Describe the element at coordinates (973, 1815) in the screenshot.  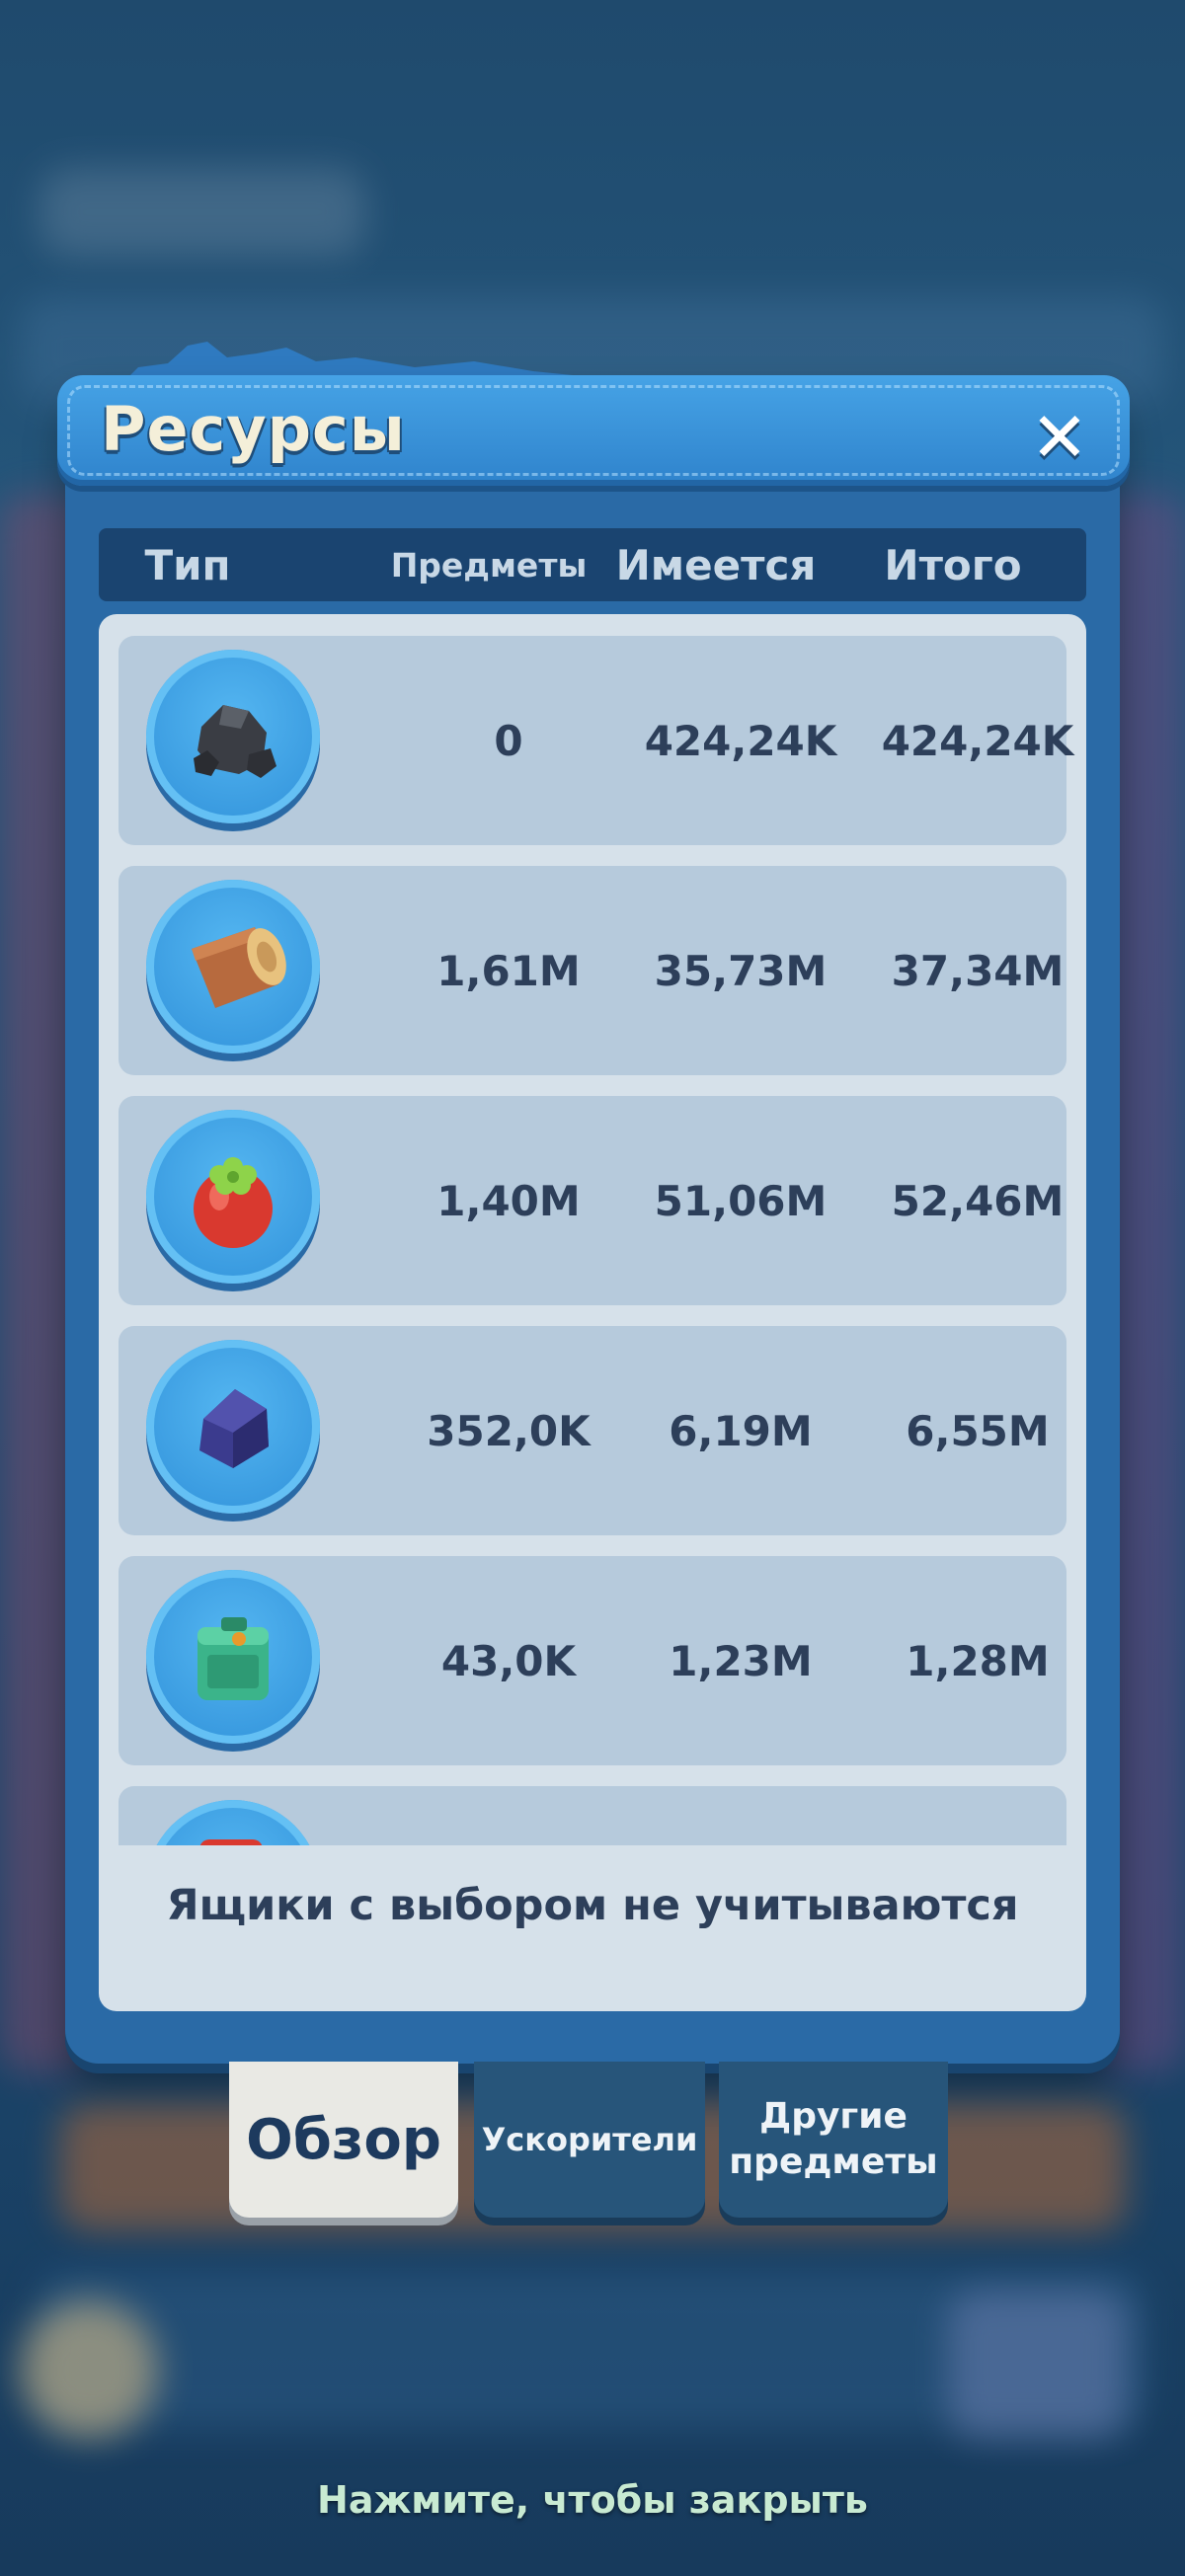
I see `row-total` at that location.